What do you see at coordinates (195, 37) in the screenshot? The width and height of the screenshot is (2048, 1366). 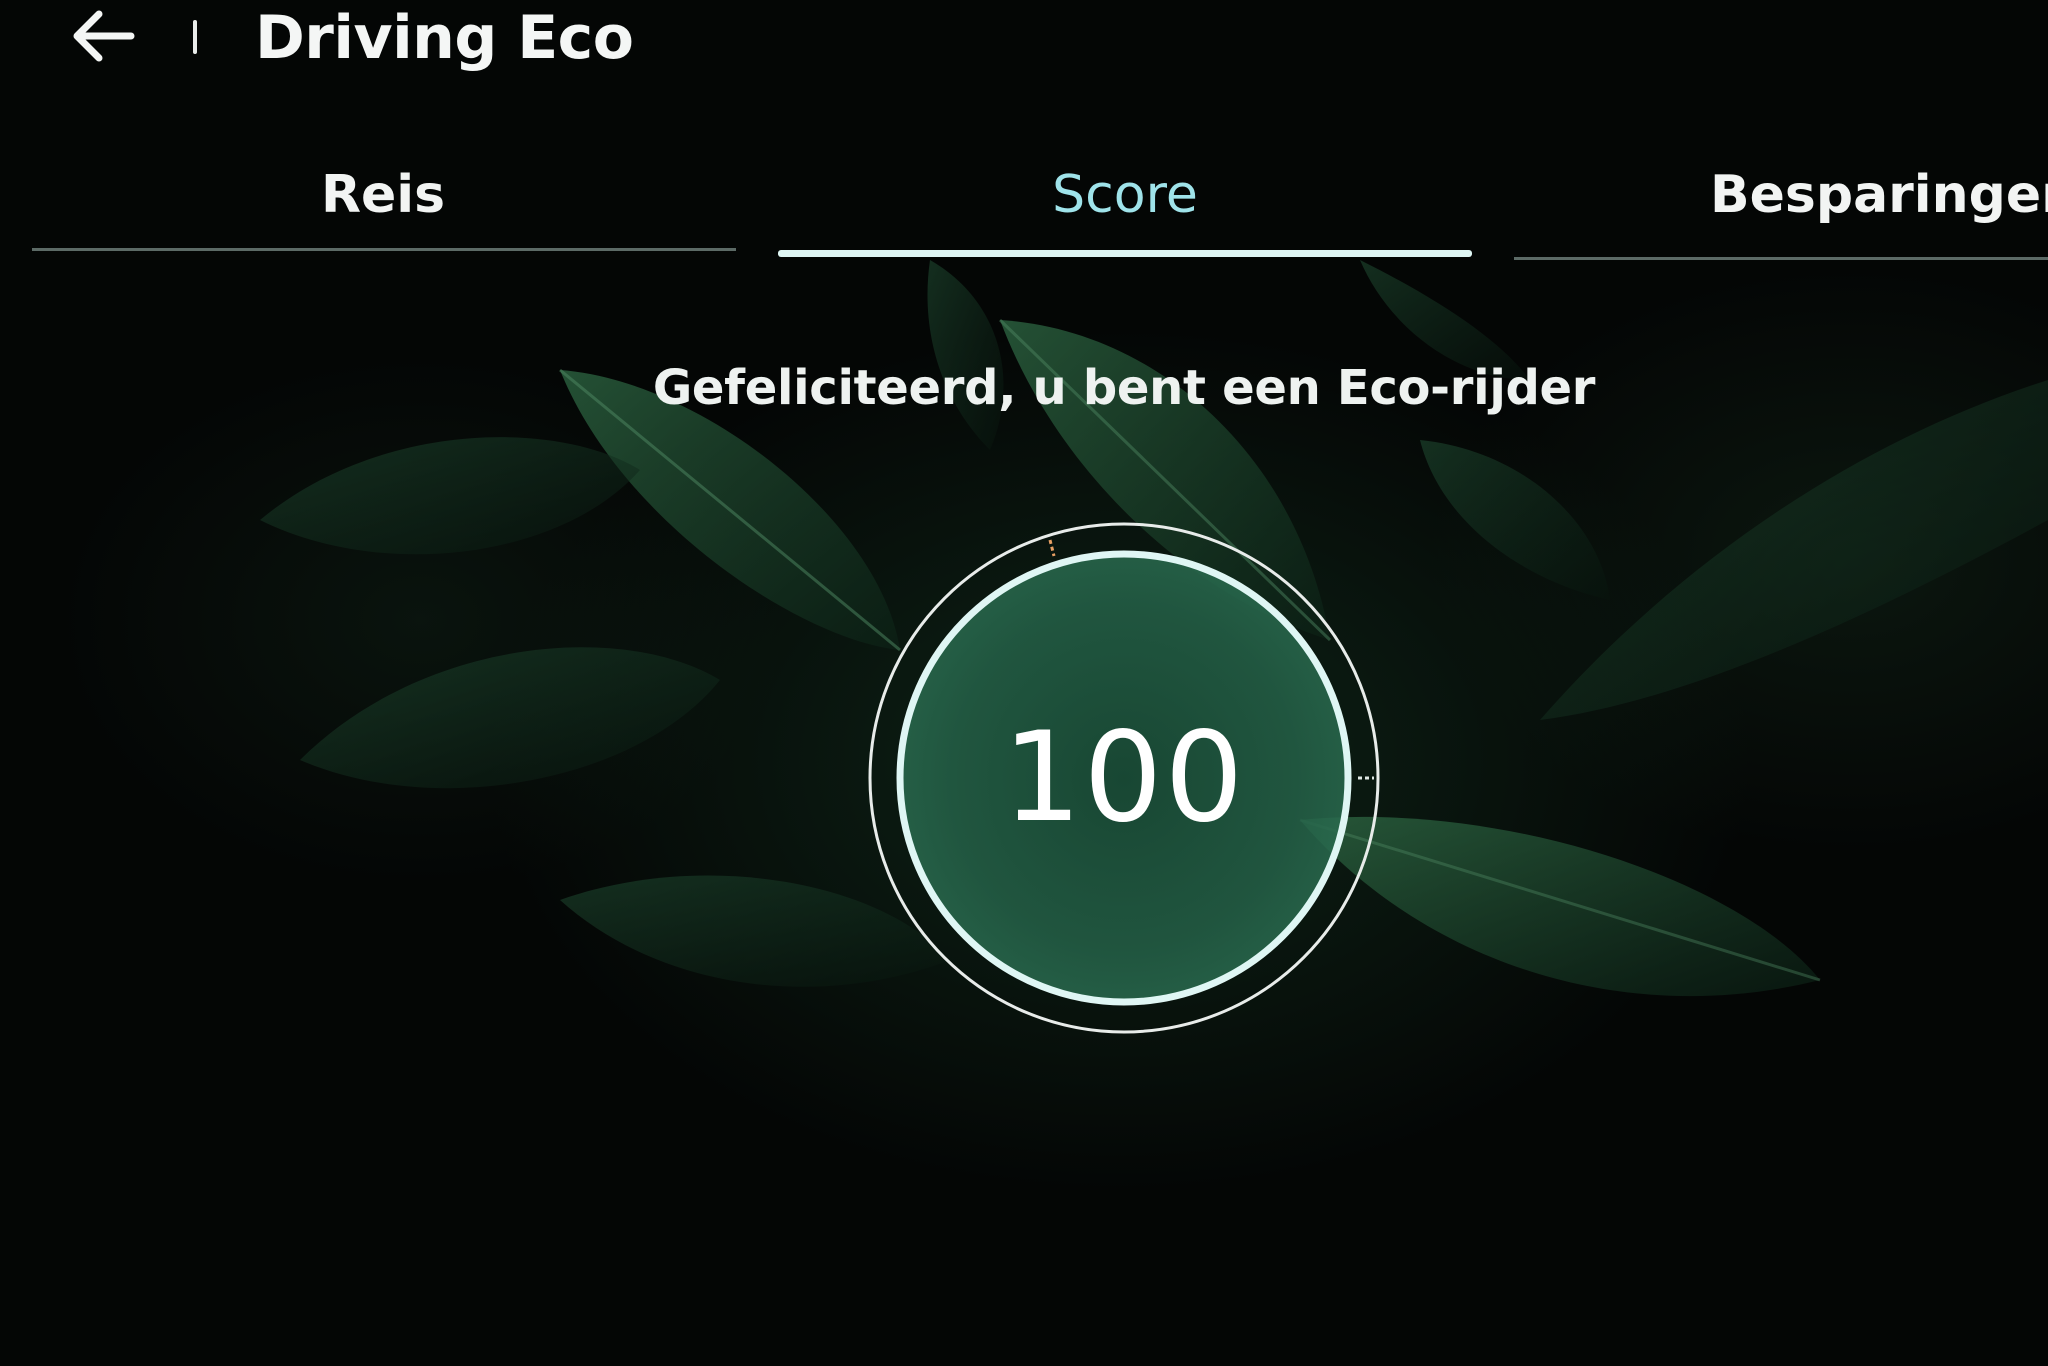 I see `header-divider` at bounding box center [195, 37].